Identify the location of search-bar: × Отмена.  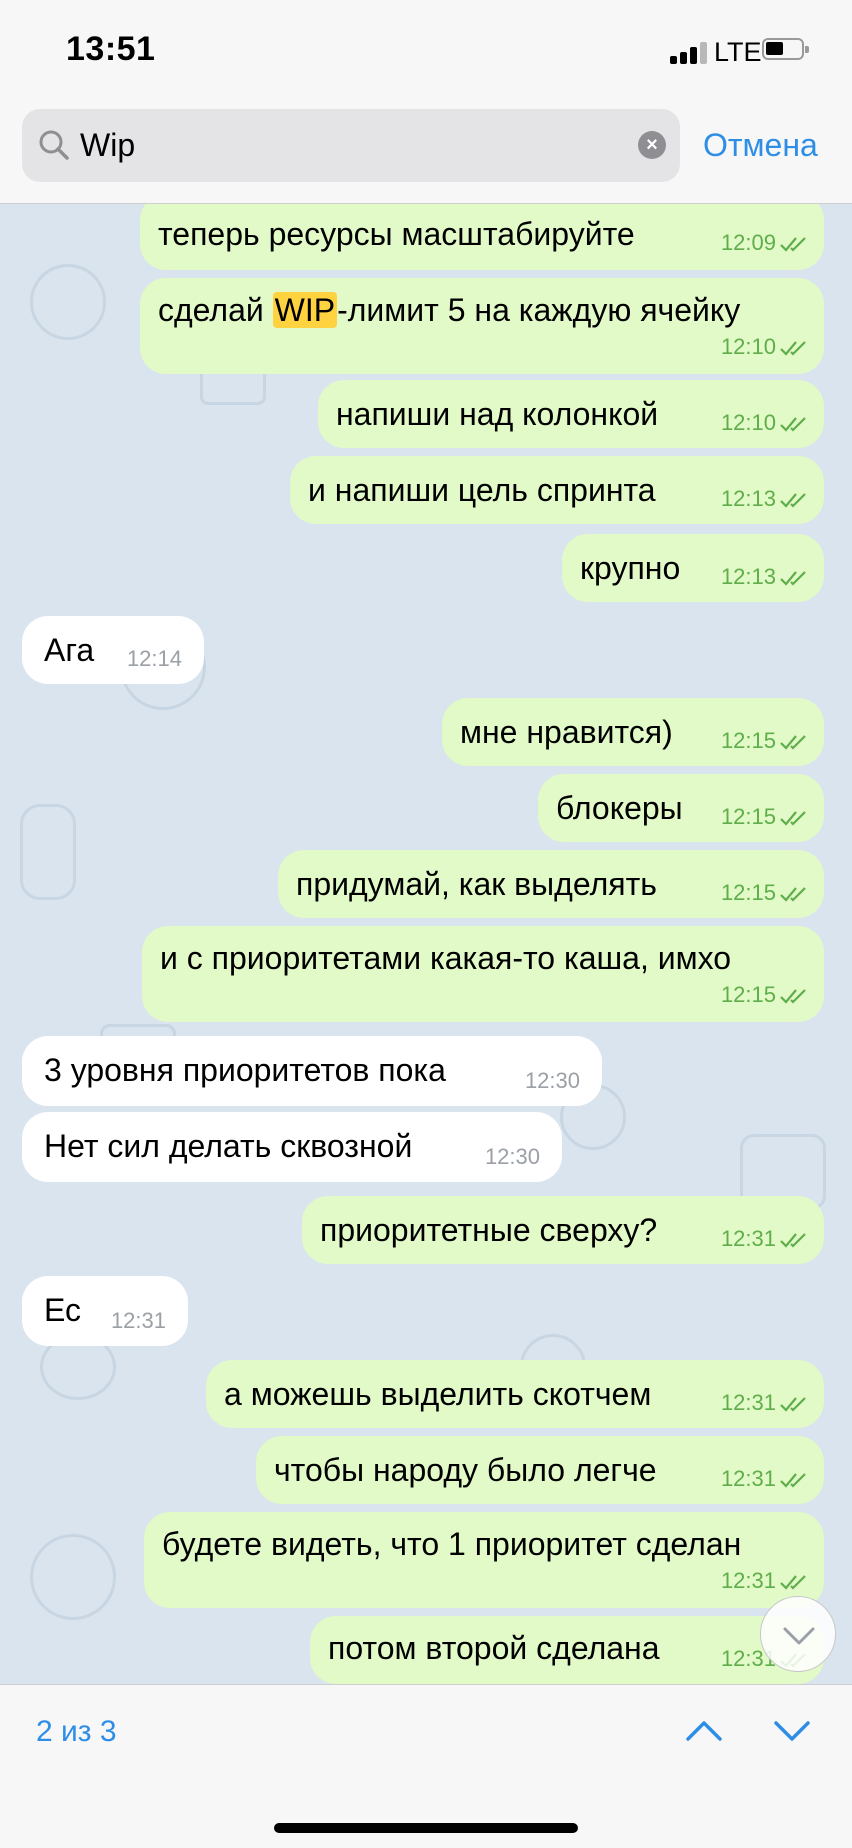
(426, 154).